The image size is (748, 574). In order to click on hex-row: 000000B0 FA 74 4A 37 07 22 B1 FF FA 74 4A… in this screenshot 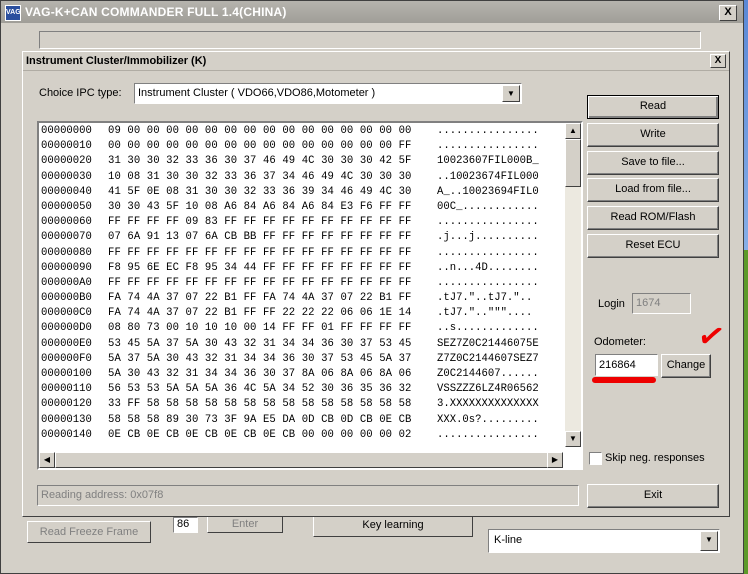, I will do `click(301, 298)`.